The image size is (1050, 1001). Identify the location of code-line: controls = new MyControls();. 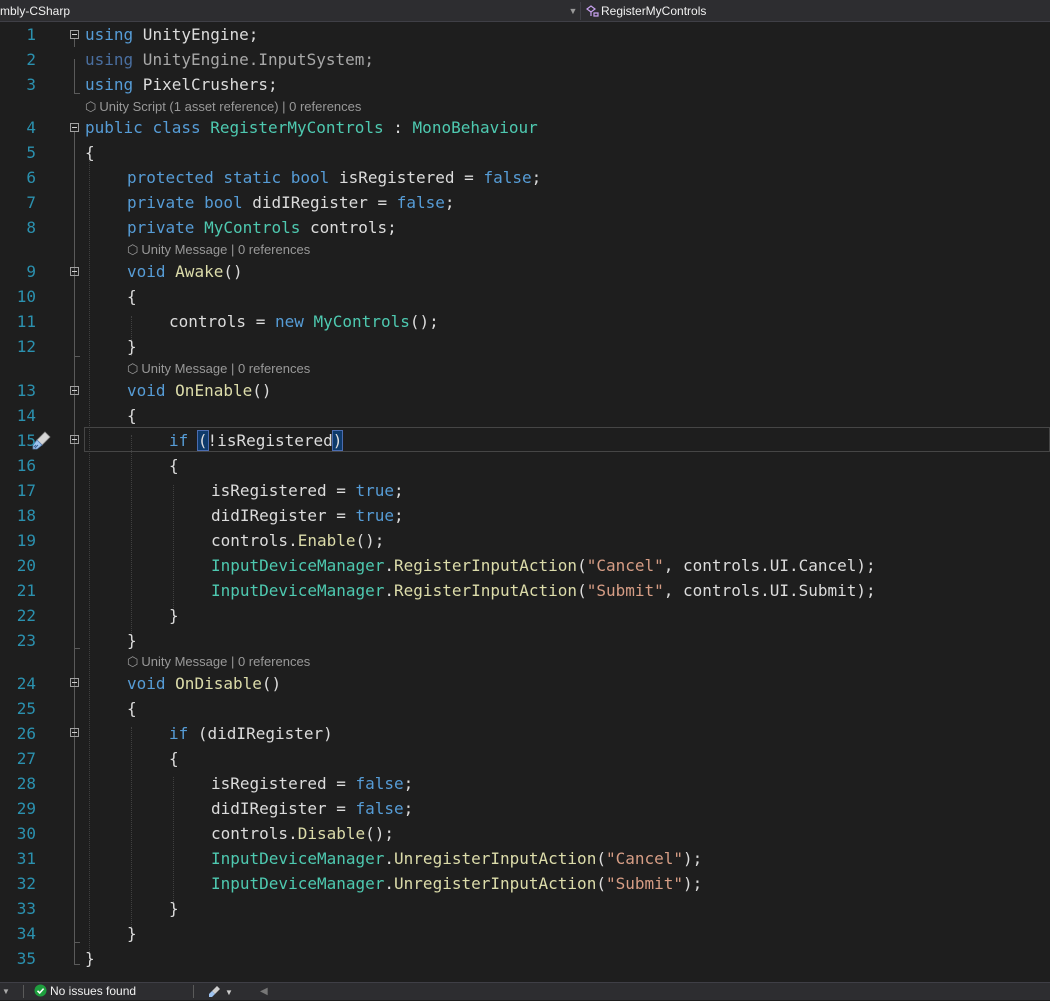
(304, 321).